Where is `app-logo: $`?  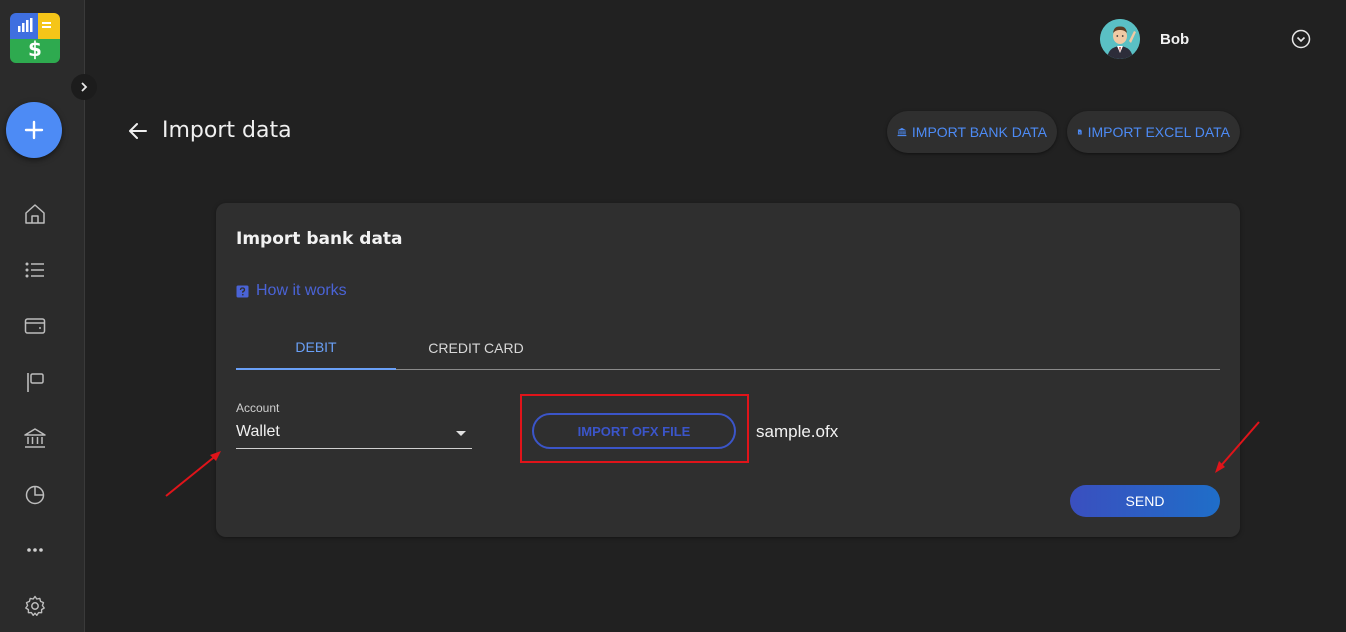
app-logo: $ is located at coordinates (35, 38).